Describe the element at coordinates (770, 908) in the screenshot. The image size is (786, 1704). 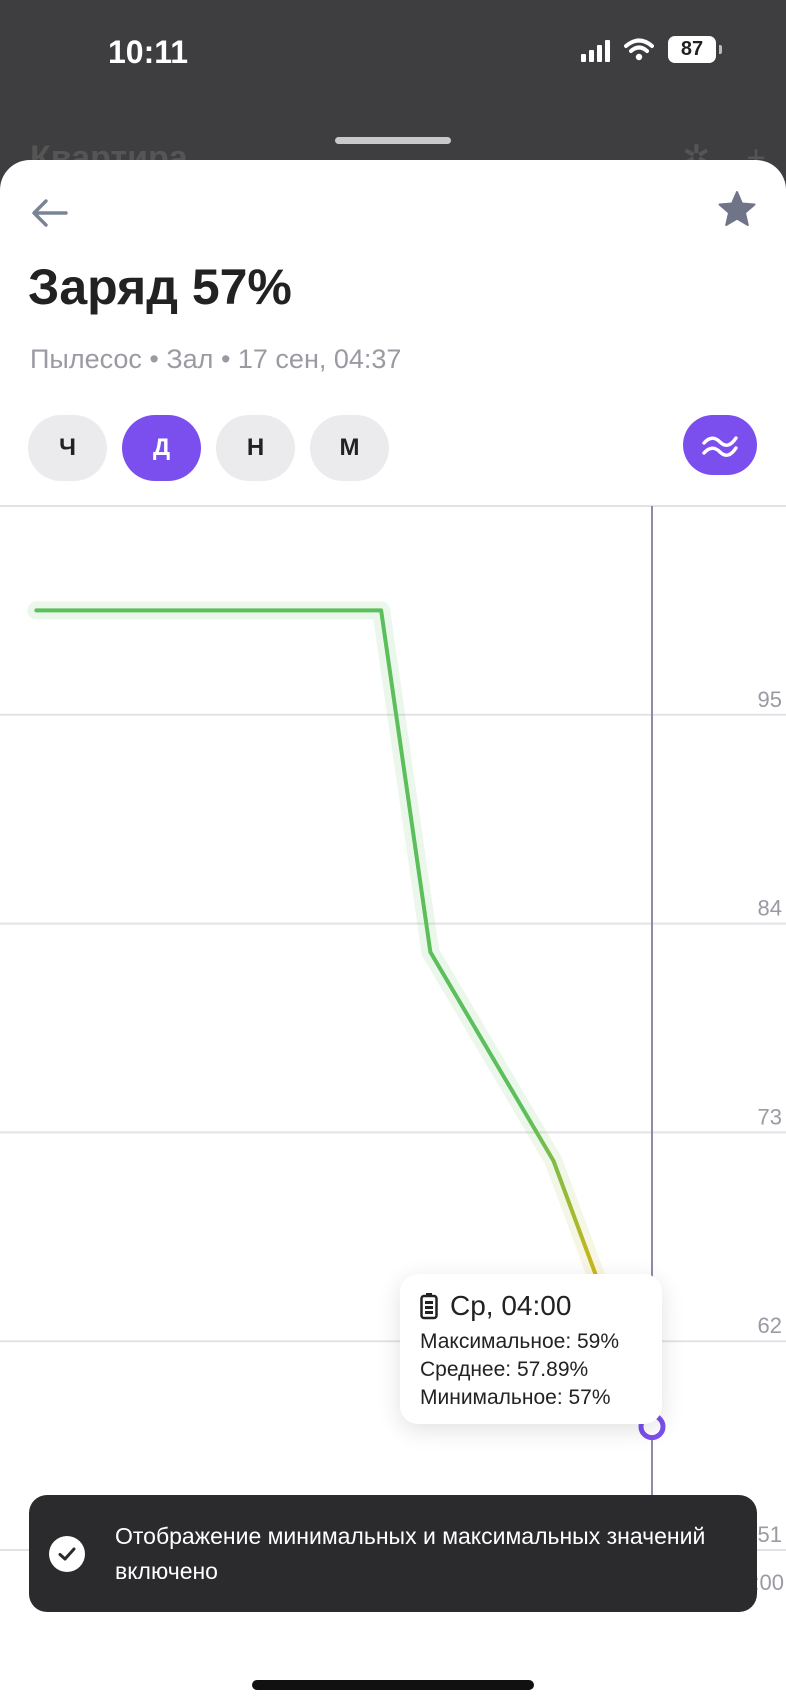
I see `y-tick-label: 84` at that location.